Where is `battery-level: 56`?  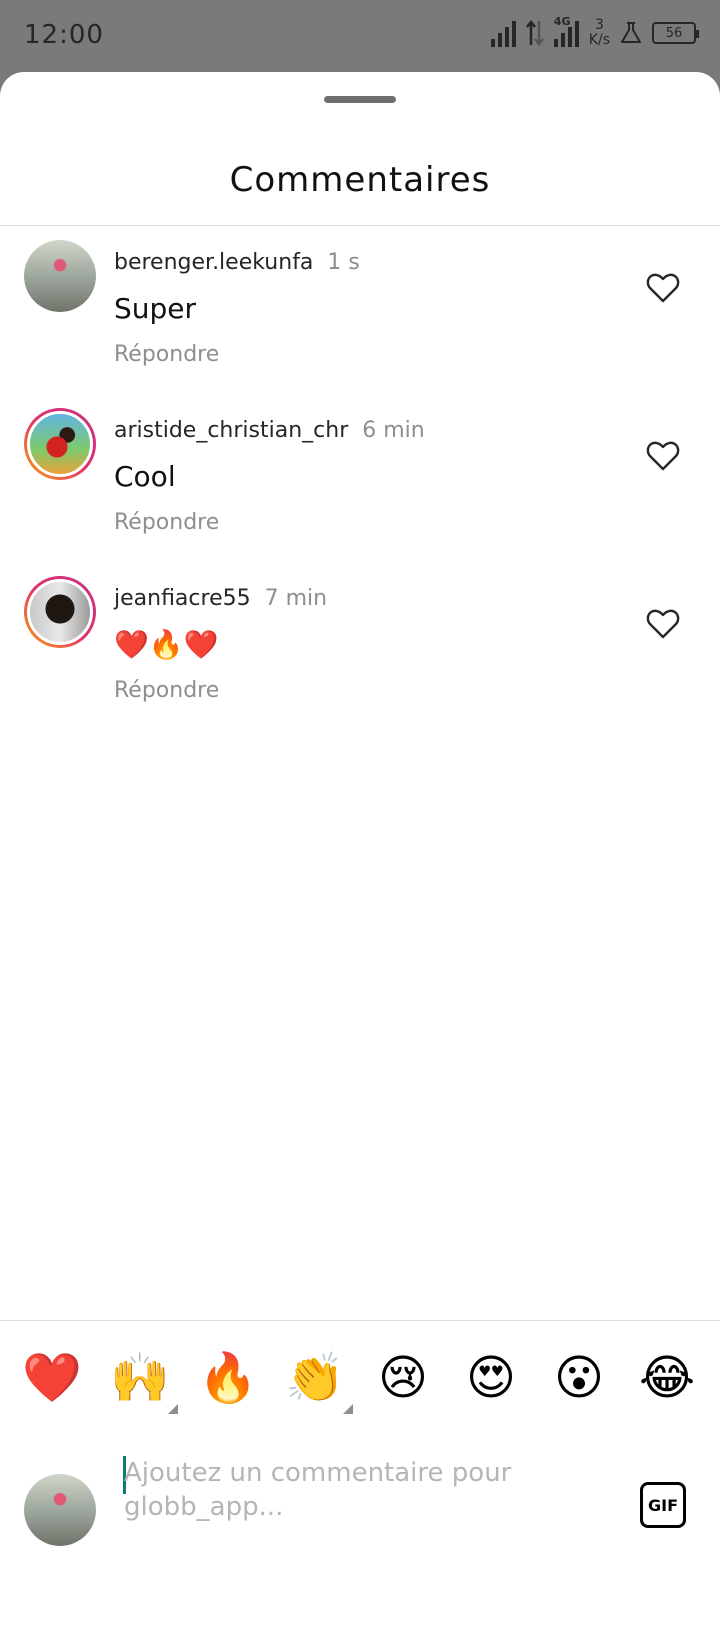 battery-level: 56 is located at coordinates (674, 33).